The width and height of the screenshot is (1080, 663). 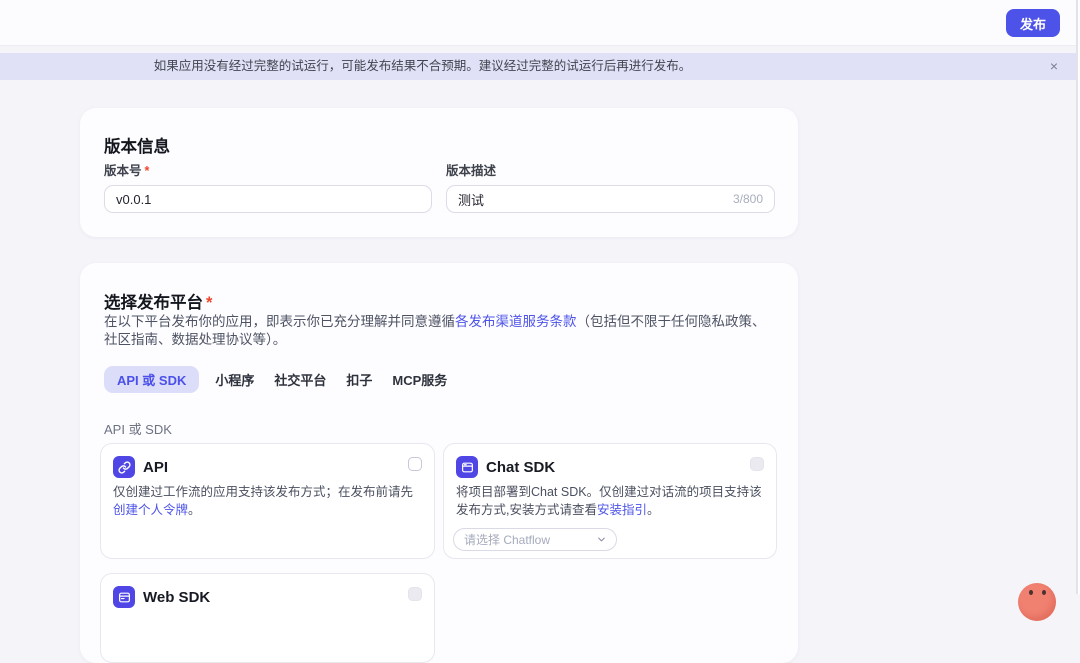 I want to click on api-card-title: API, so click(x=156, y=467).